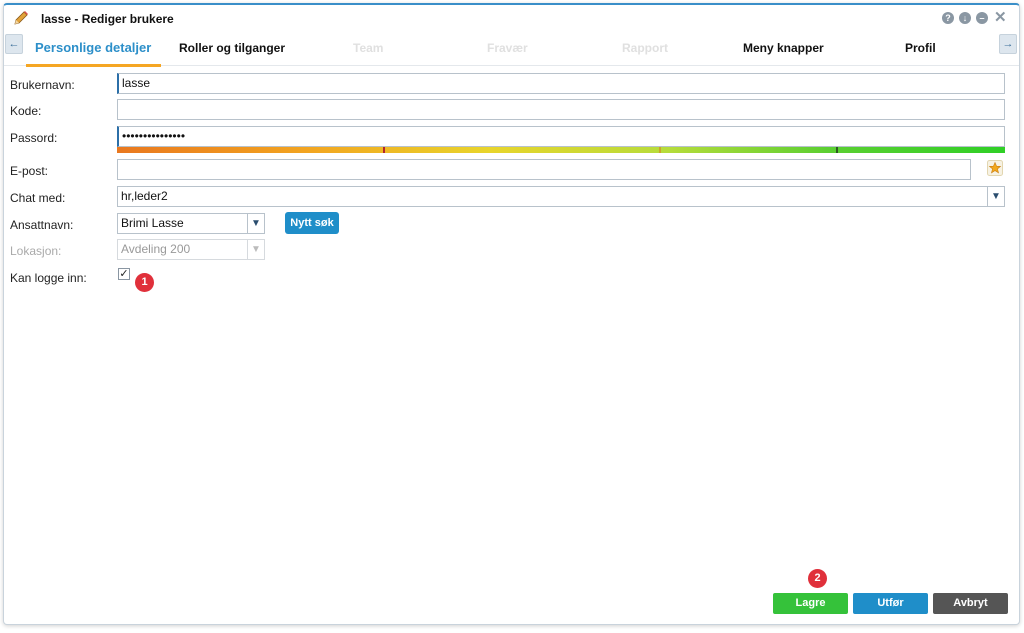 Image resolution: width=1024 pixels, height=633 pixels. I want to click on password-label: Passord:, so click(34, 138).